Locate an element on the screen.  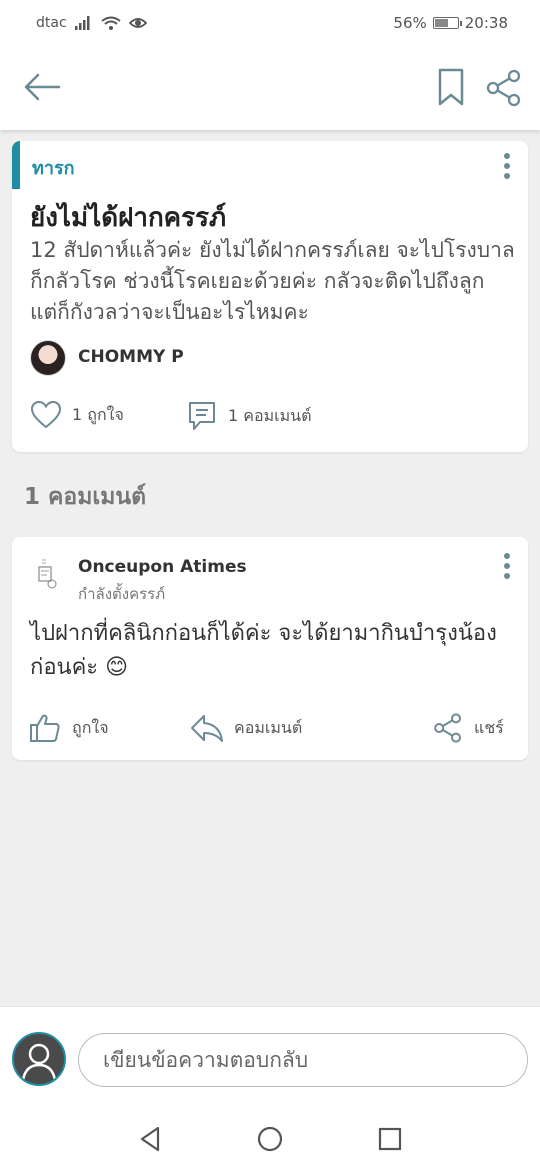
author-avatar is located at coordinates (48, 358).